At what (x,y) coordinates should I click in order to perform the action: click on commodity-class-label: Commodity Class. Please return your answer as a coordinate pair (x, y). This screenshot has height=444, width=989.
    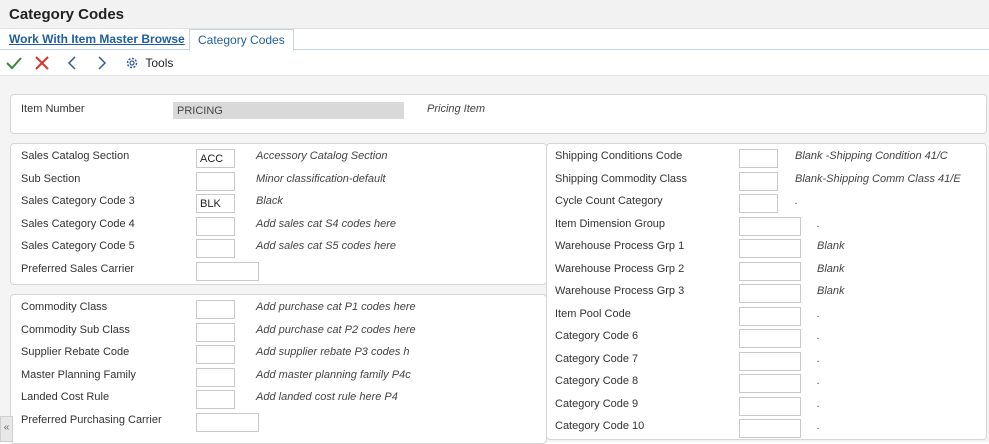
    Looking at the image, I should click on (64, 307).